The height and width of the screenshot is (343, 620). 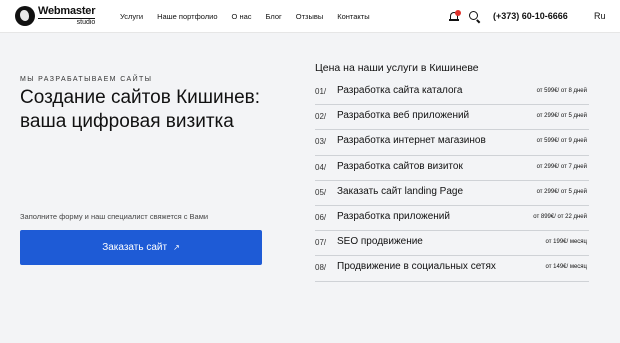 I want to click on nav-item-contacts: Контакты, so click(x=353, y=16).